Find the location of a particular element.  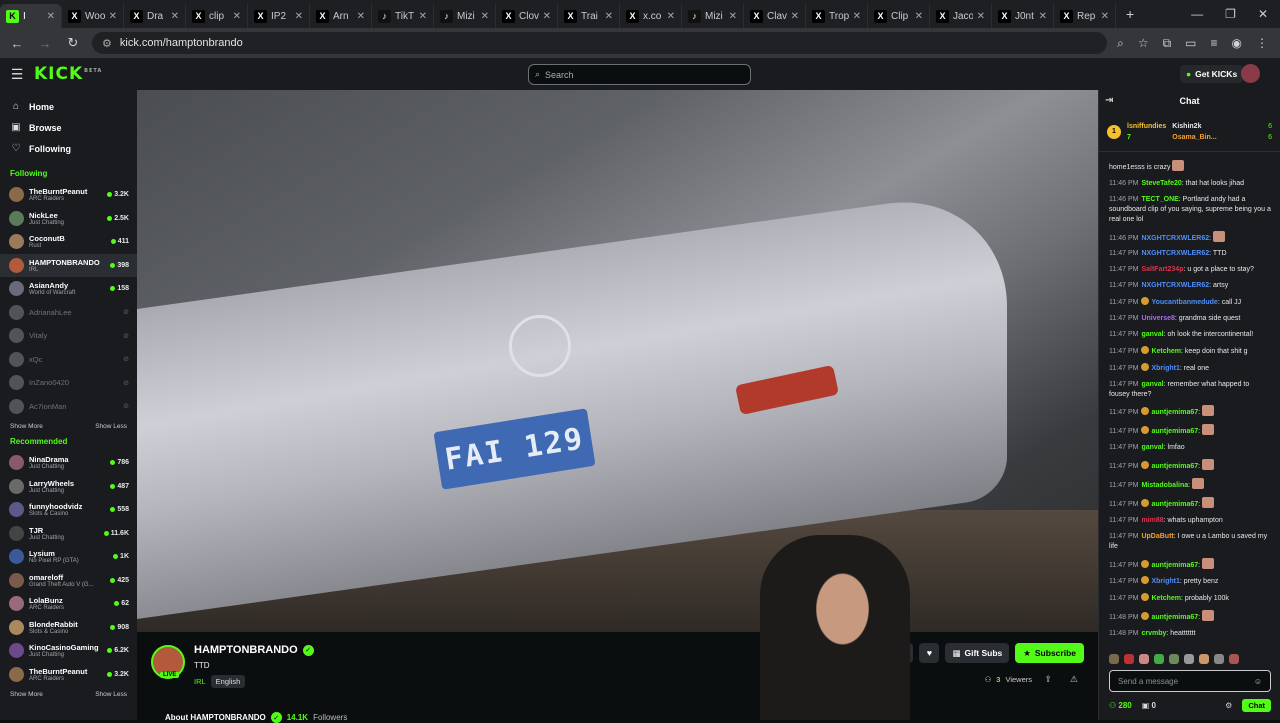

sidebar-channel: AsianAndy World of Warcraft 158 is located at coordinates (68, 289).